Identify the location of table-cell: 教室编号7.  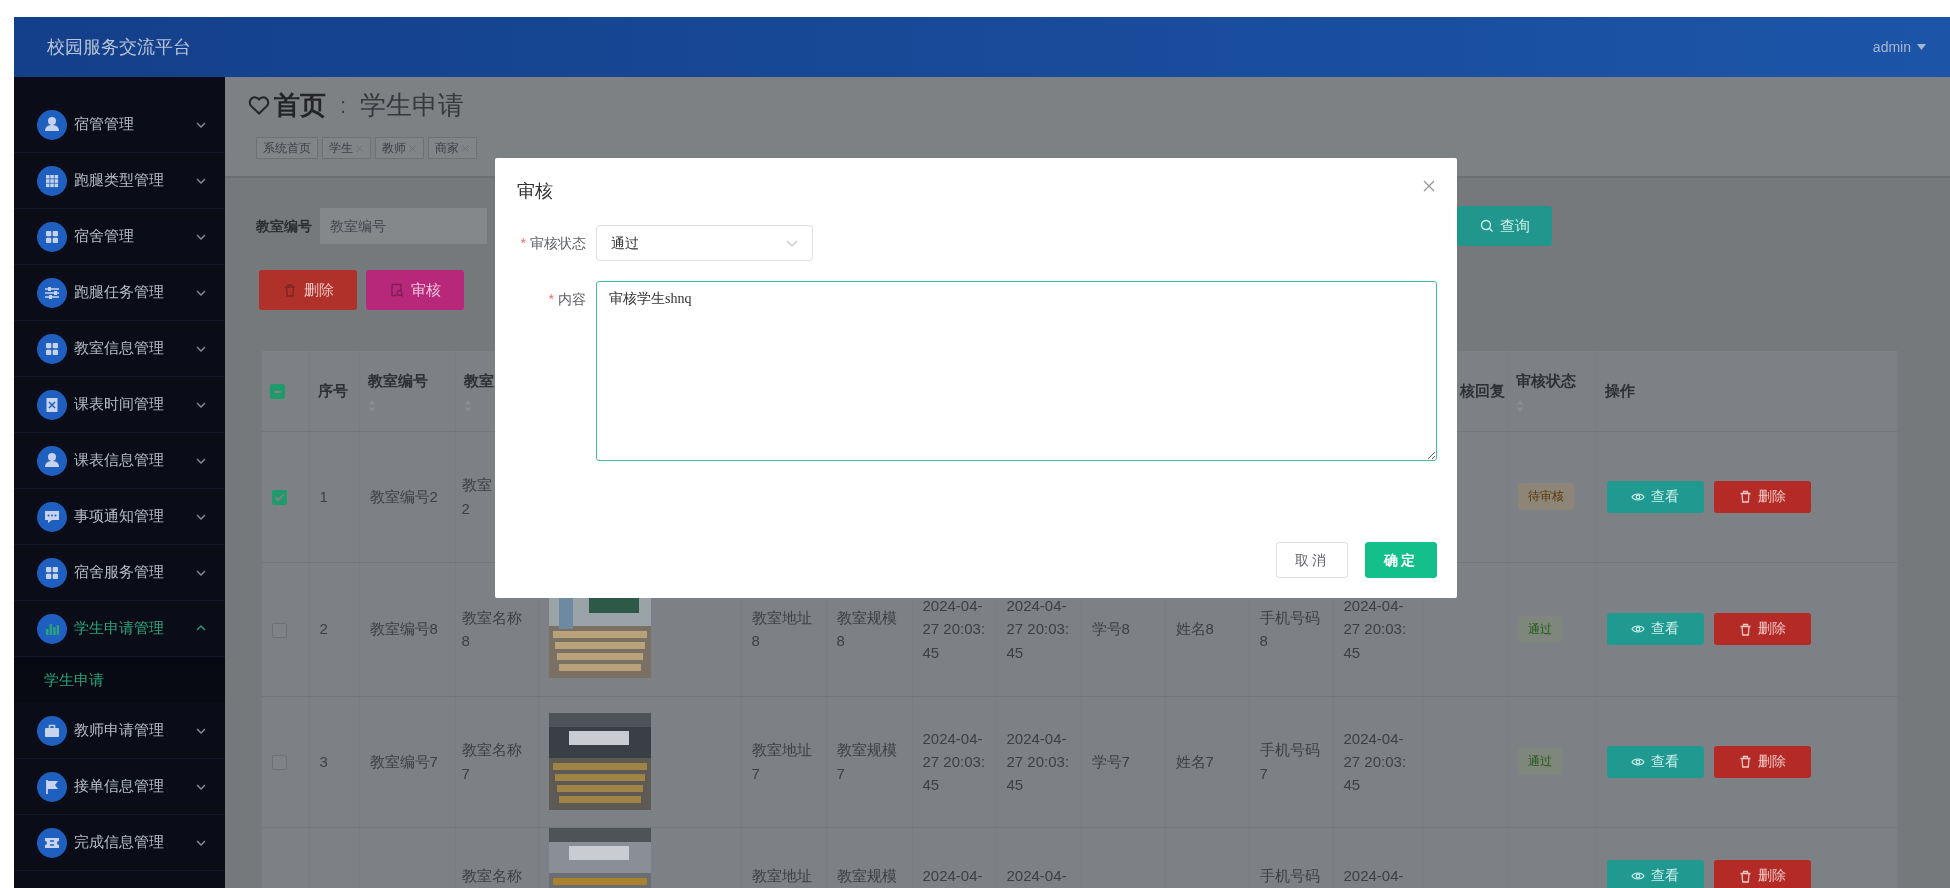
(407, 761).